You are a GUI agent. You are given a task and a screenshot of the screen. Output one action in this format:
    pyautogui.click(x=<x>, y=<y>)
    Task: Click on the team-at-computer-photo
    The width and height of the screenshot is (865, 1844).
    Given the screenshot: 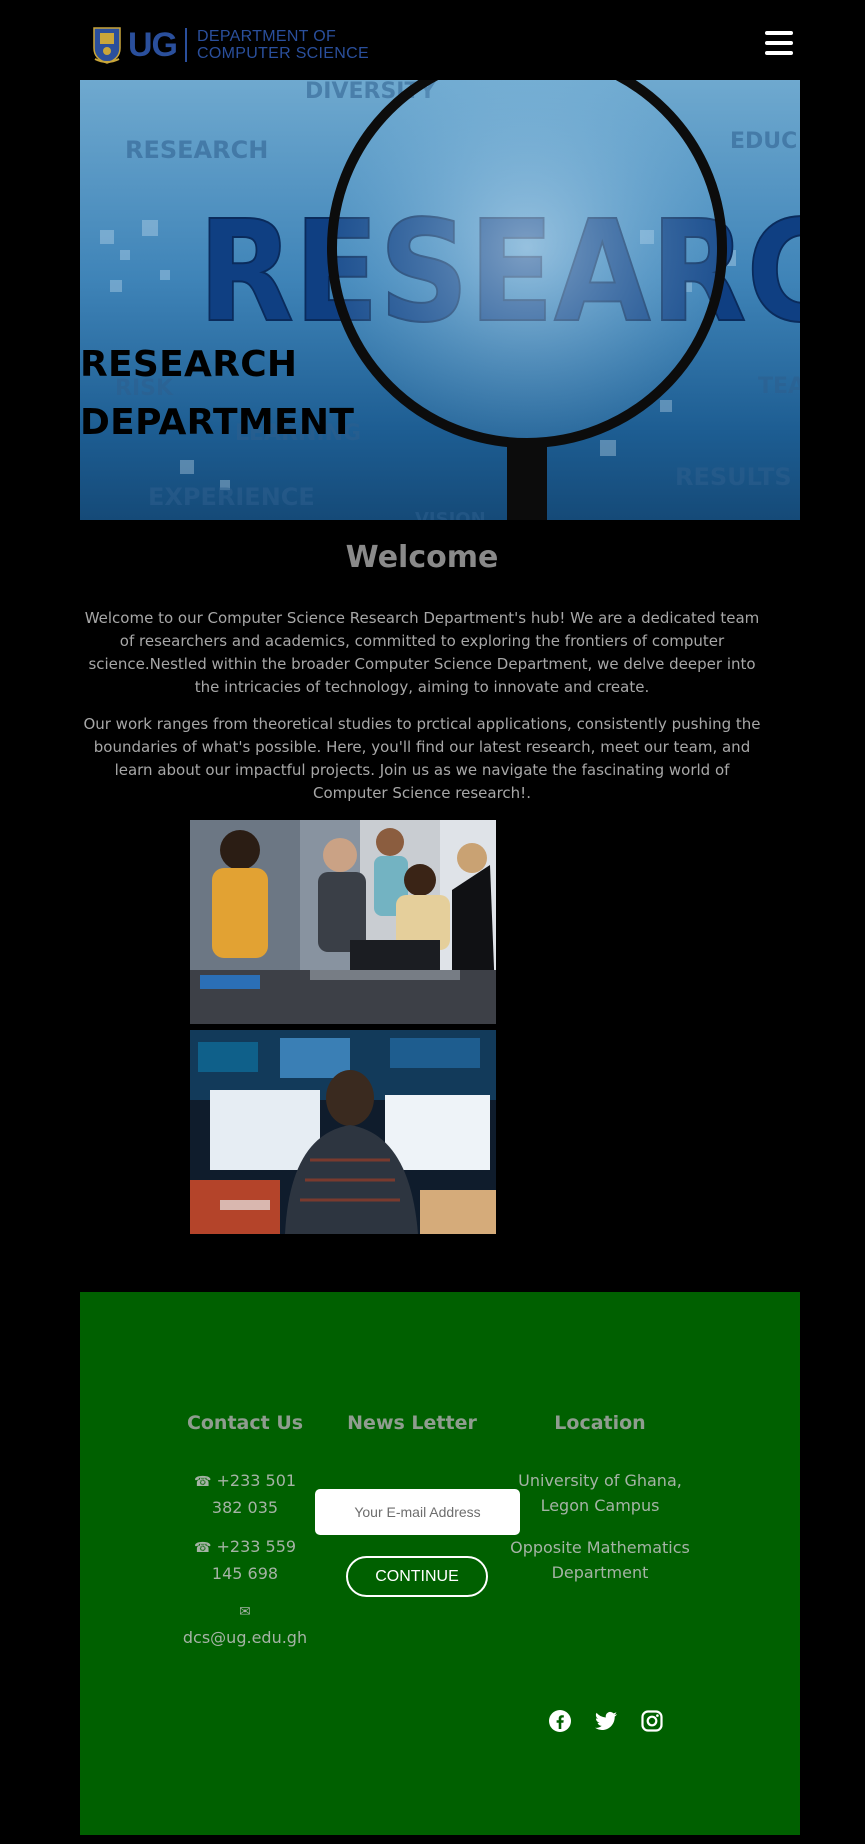 What is the action you would take?
    pyautogui.click(x=343, y=922)
    